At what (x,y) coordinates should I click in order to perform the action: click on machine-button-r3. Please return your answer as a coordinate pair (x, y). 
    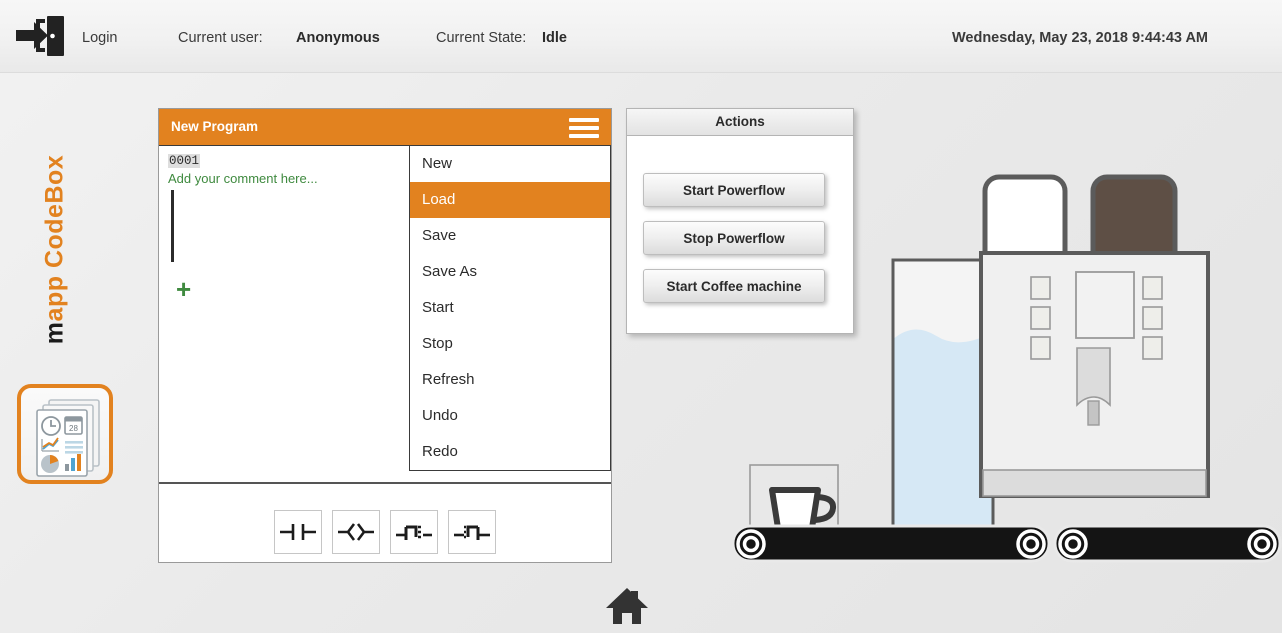
    Looking at the image, I should click on (1152, 348).